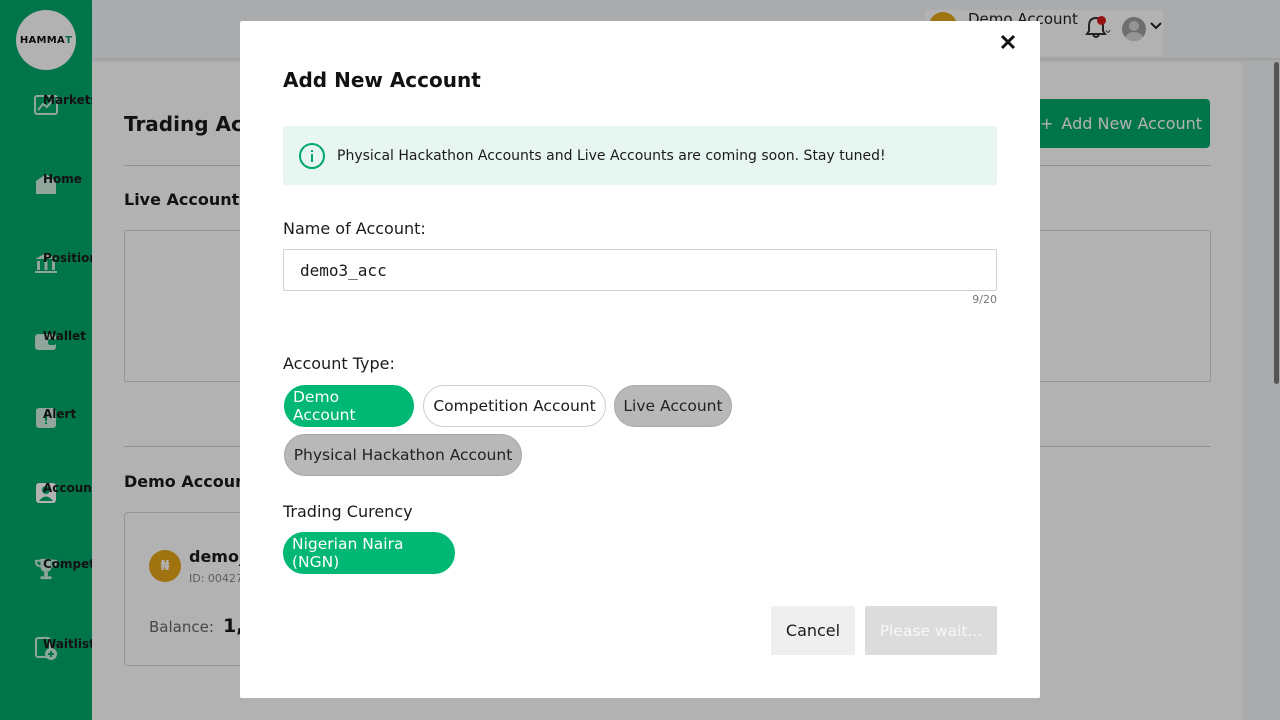 The image size is (1280, 720). I want to click on modal-title: Add New Account, so click(382, 80).